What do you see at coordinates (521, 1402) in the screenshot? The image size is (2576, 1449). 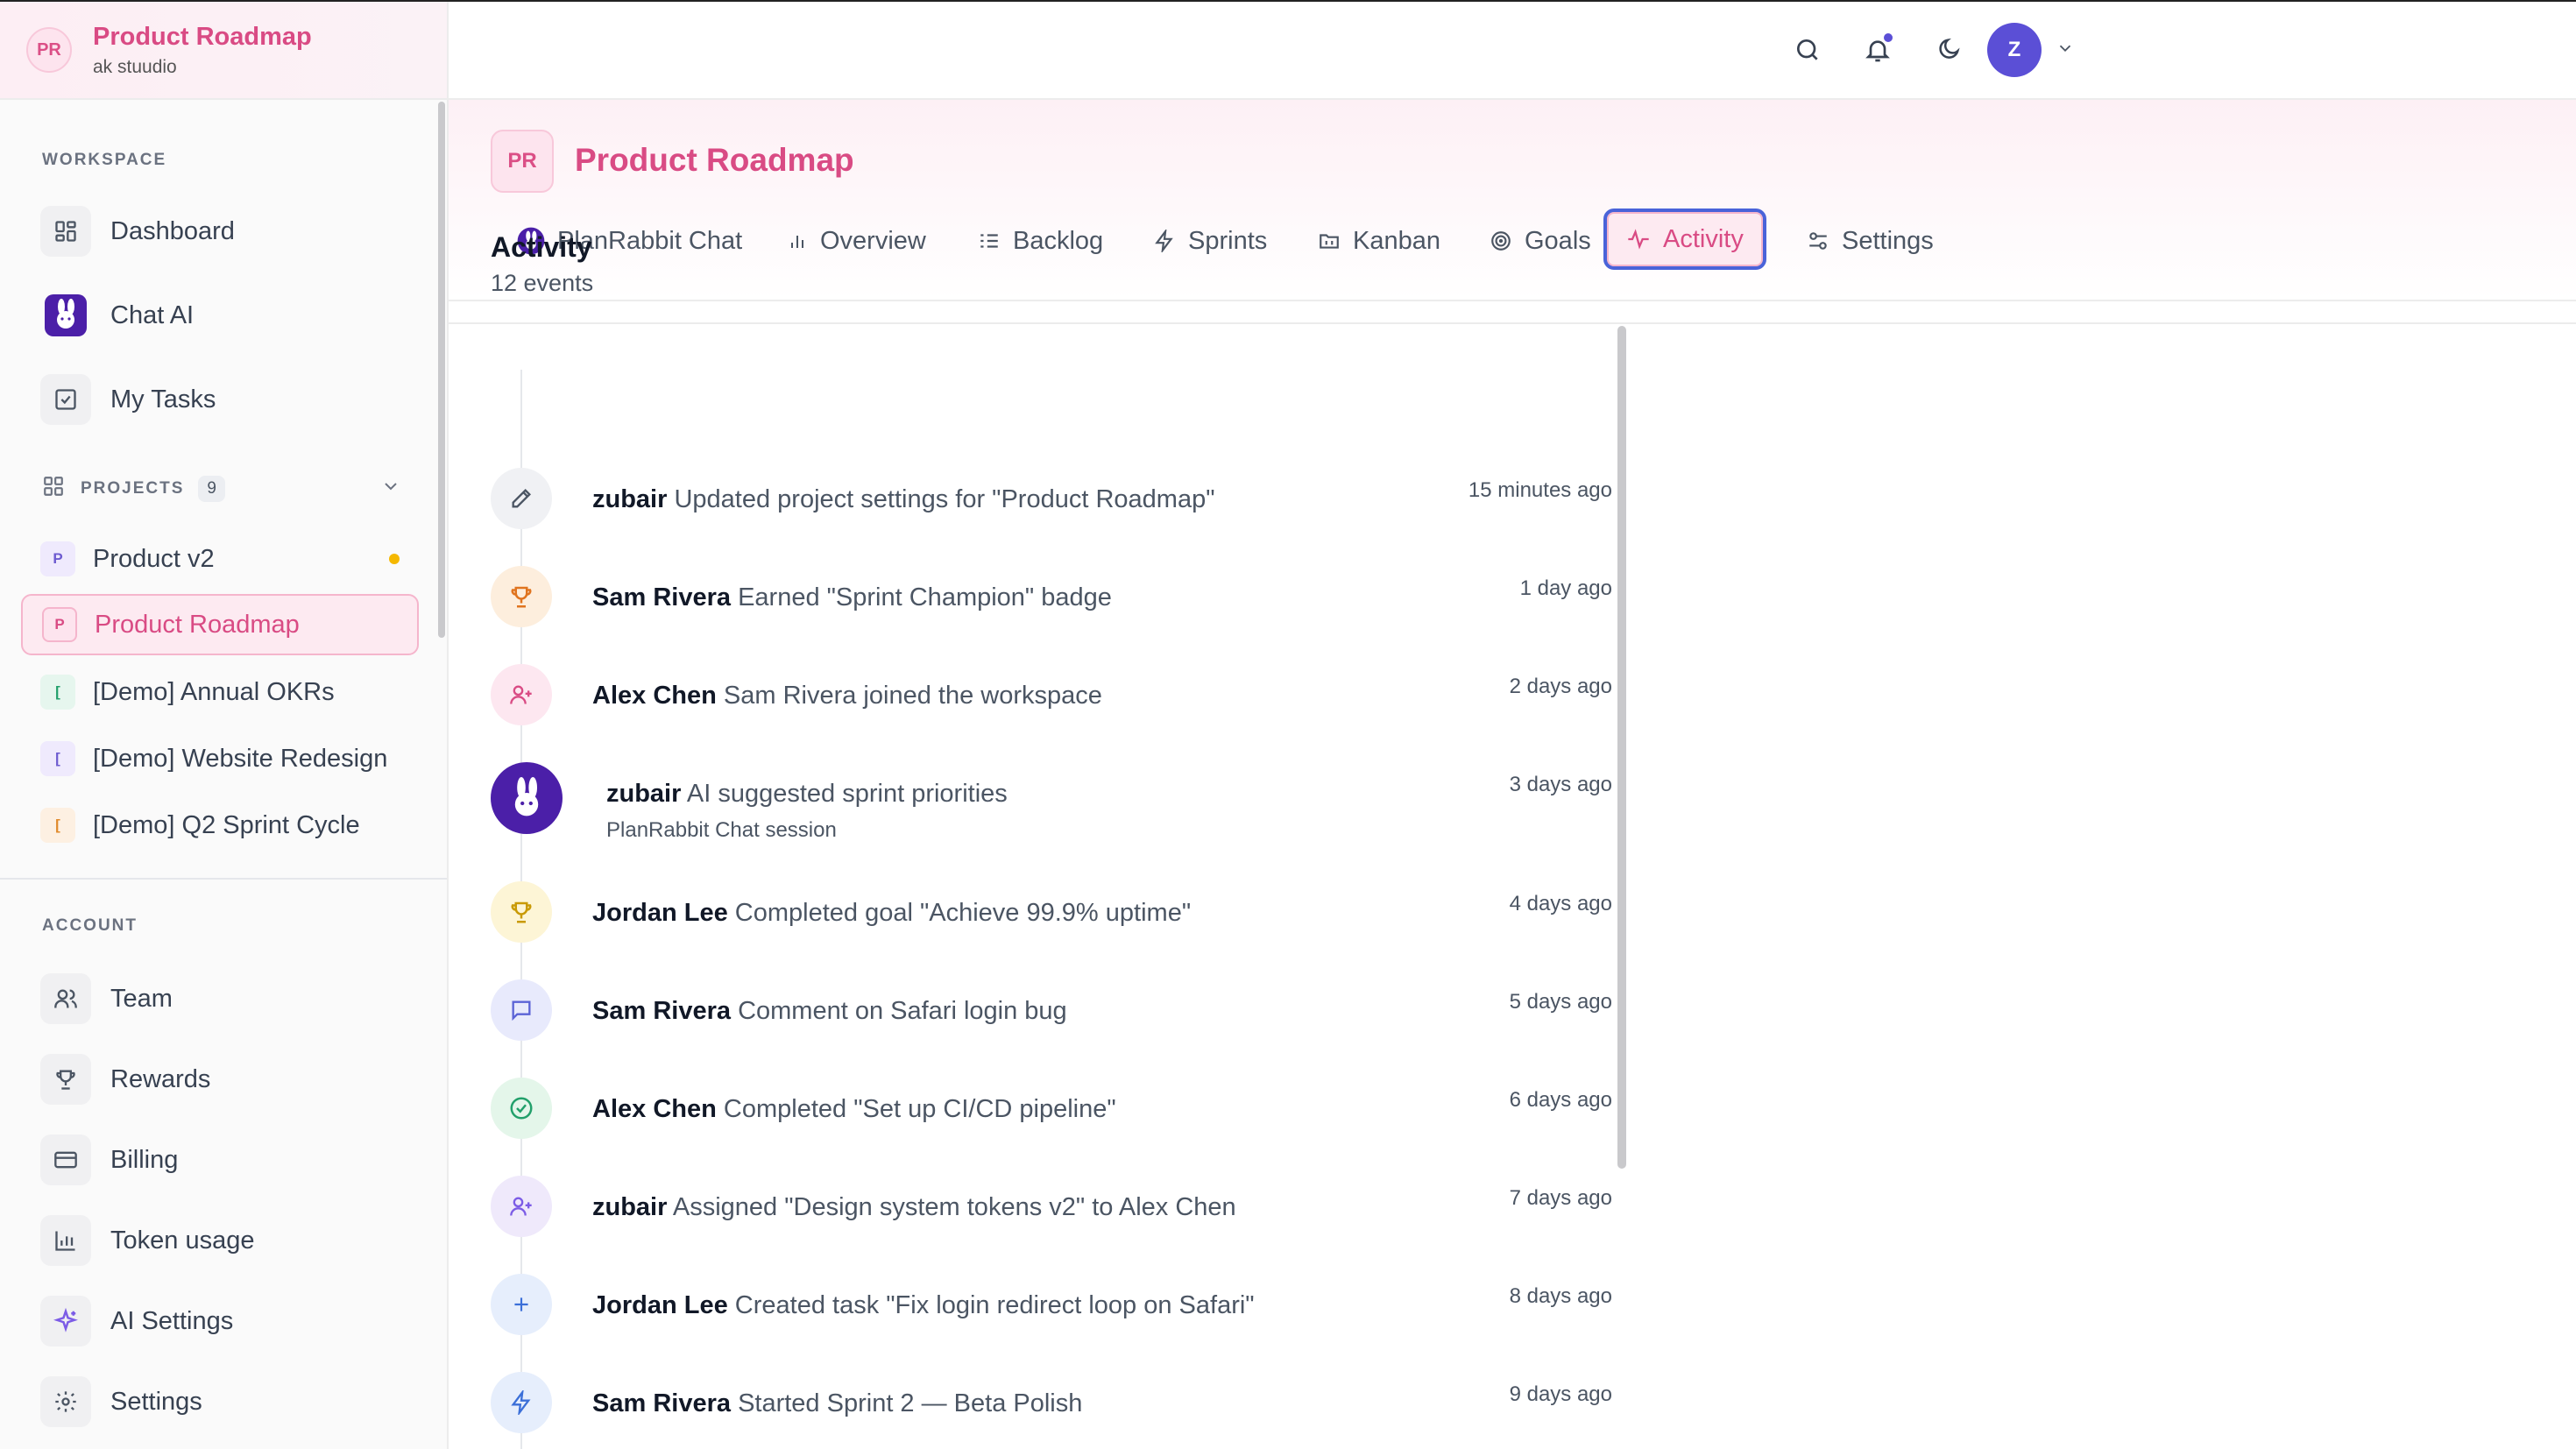 I see `lightning-icon` at bounding box center [521, 1402].